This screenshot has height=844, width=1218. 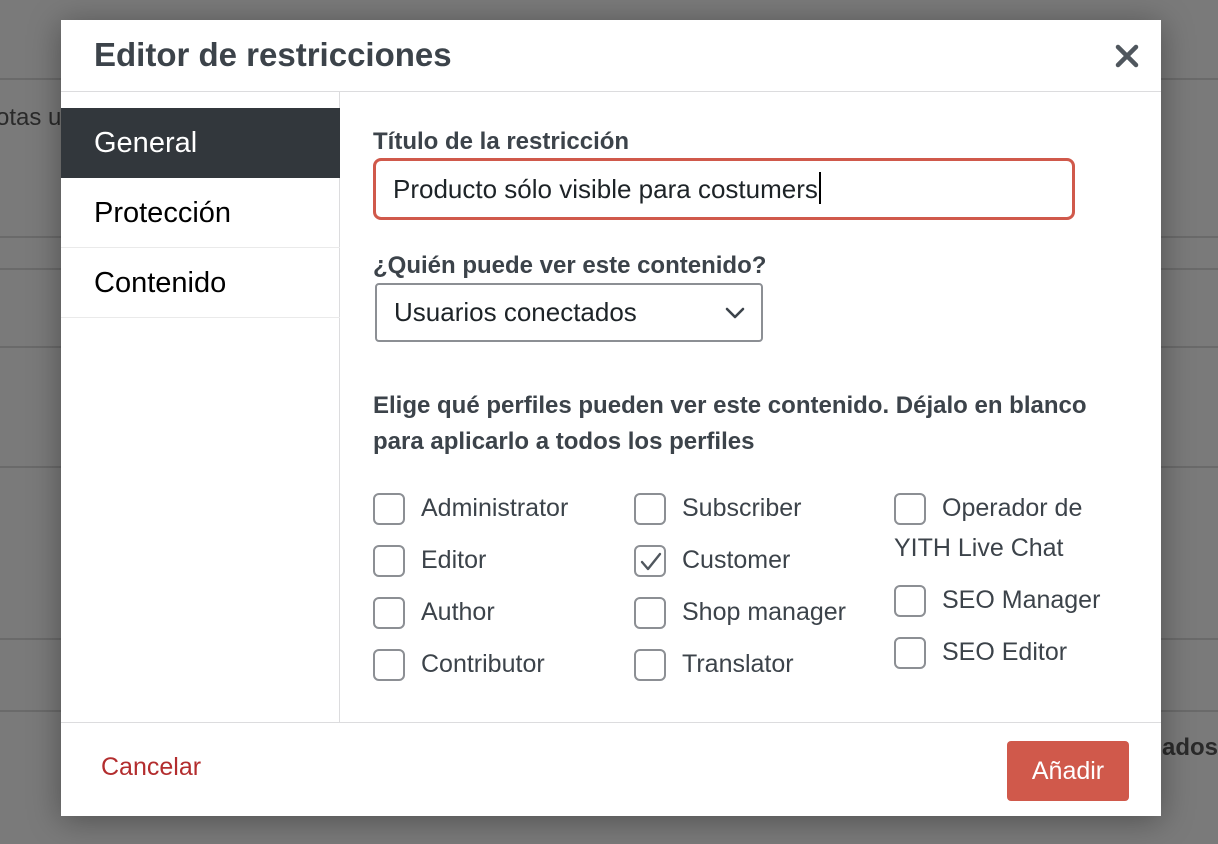 What do you see at coordinates (515, 312) in the screenshot?
I see `who-select-value: Usuarios conectados` at bounding box center [515, 312].